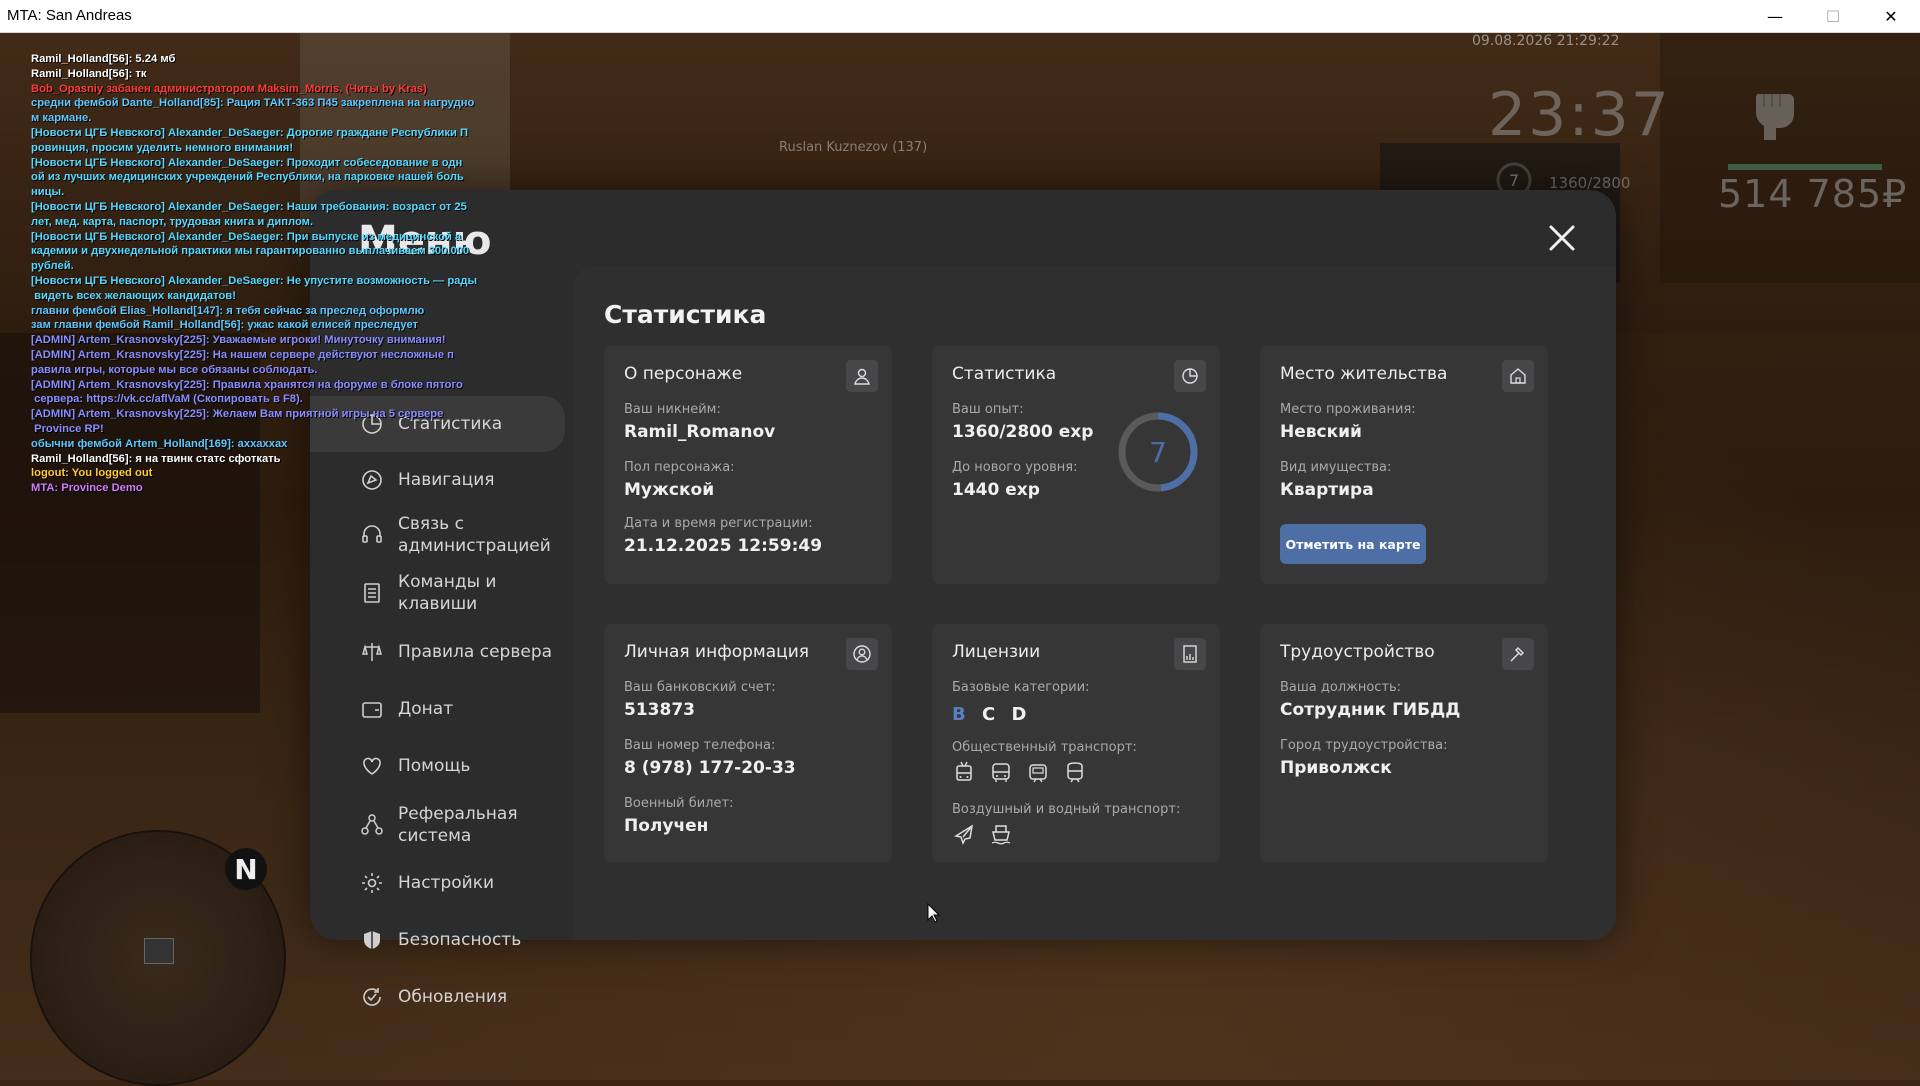  Describe the element at coordinates (1021, 687) in the screenshot. I see `base-categories-label: Базовые категории:` at that location.